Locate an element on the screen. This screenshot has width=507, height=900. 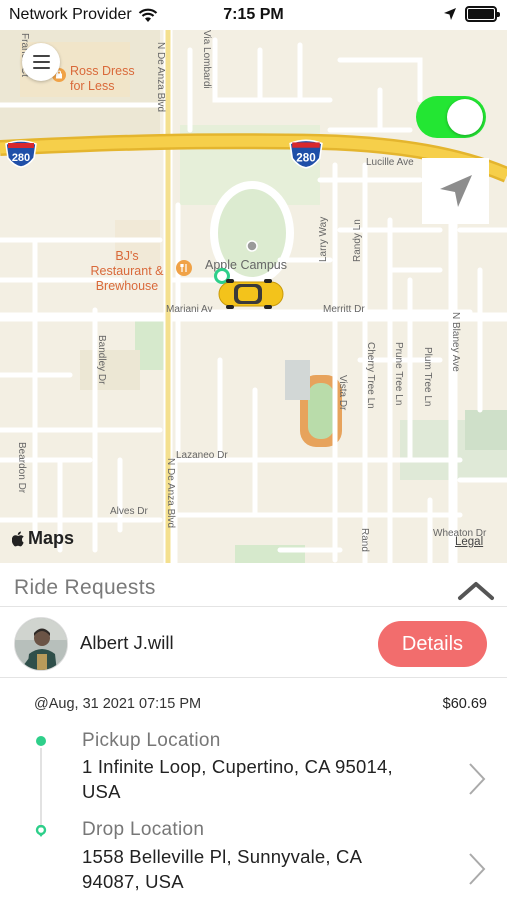
menu-button is located at coordinates (41, 62).